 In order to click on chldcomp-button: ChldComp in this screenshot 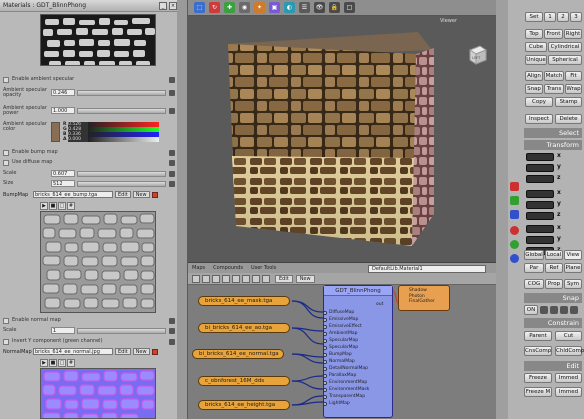, I will do `click(569, 351)`.